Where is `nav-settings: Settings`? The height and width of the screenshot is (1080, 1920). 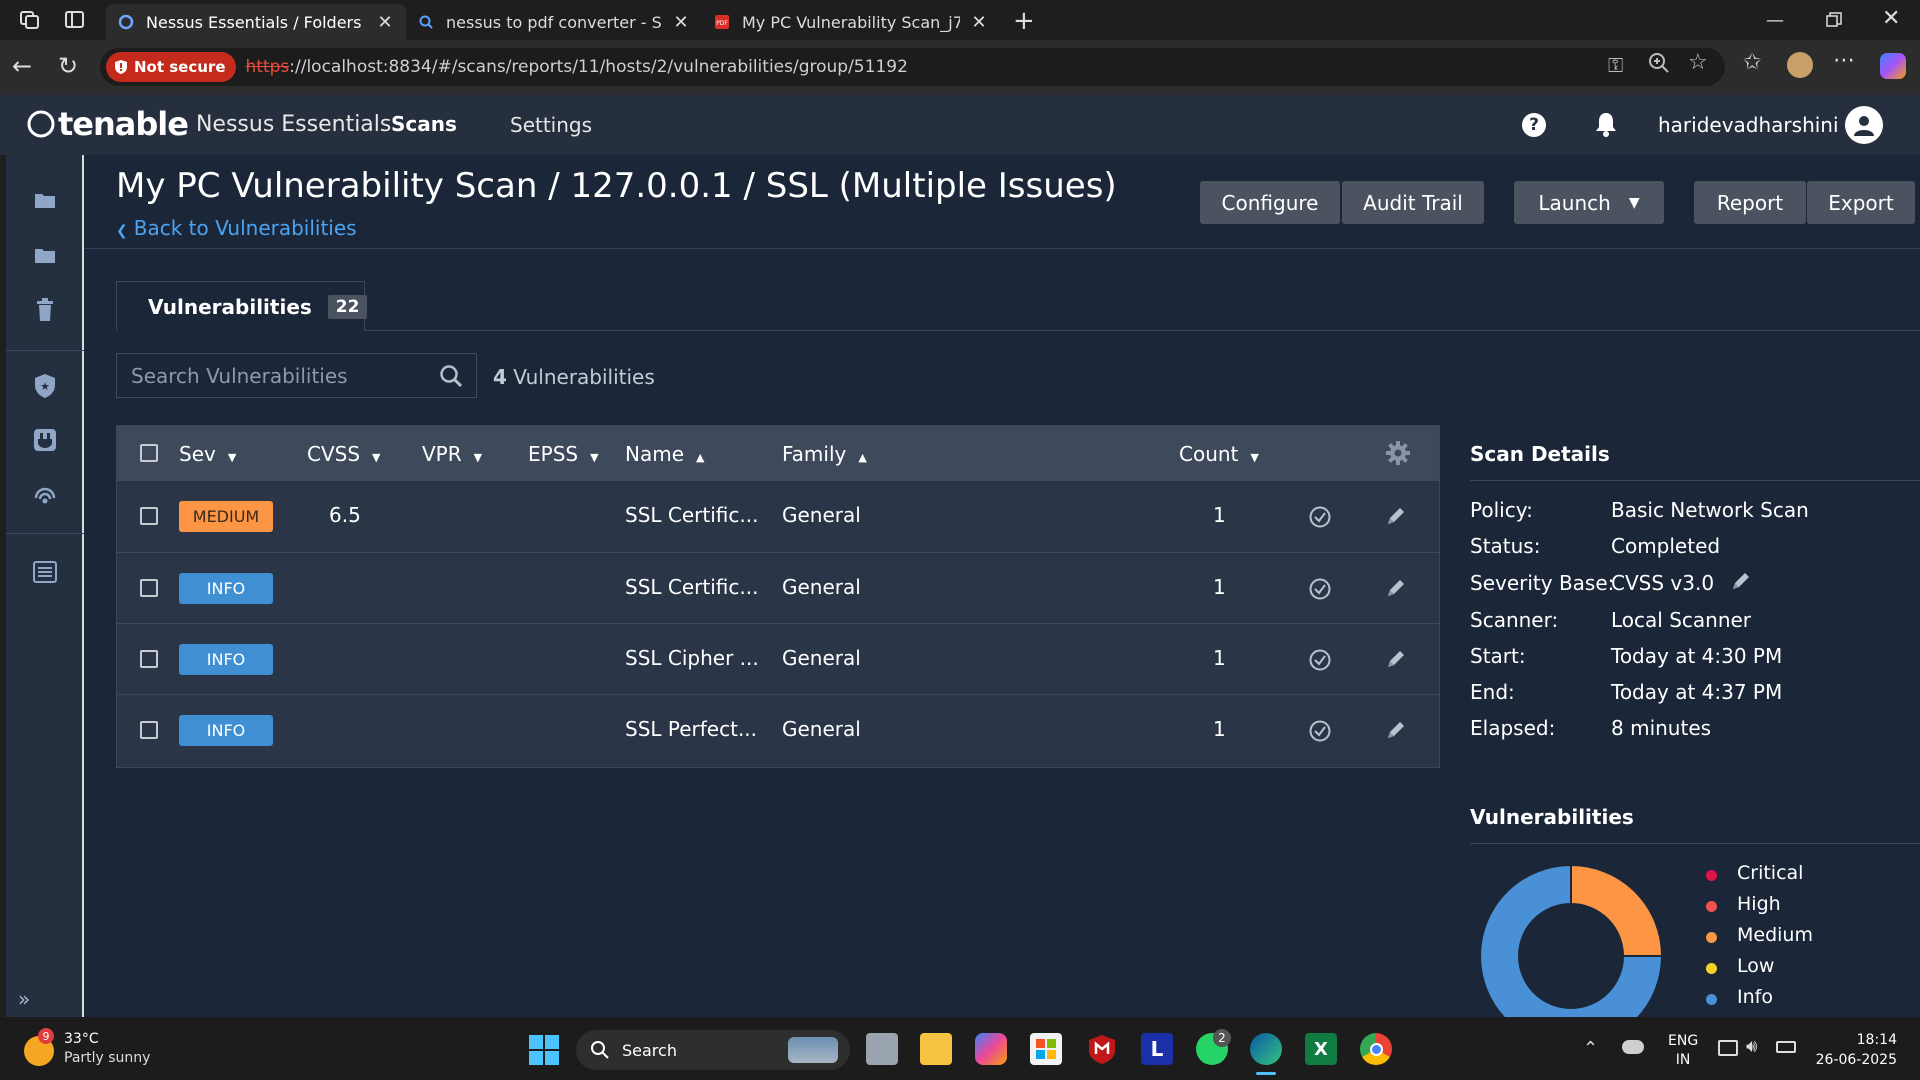 nav-settings: Settings is located at coordinates (551, 125).